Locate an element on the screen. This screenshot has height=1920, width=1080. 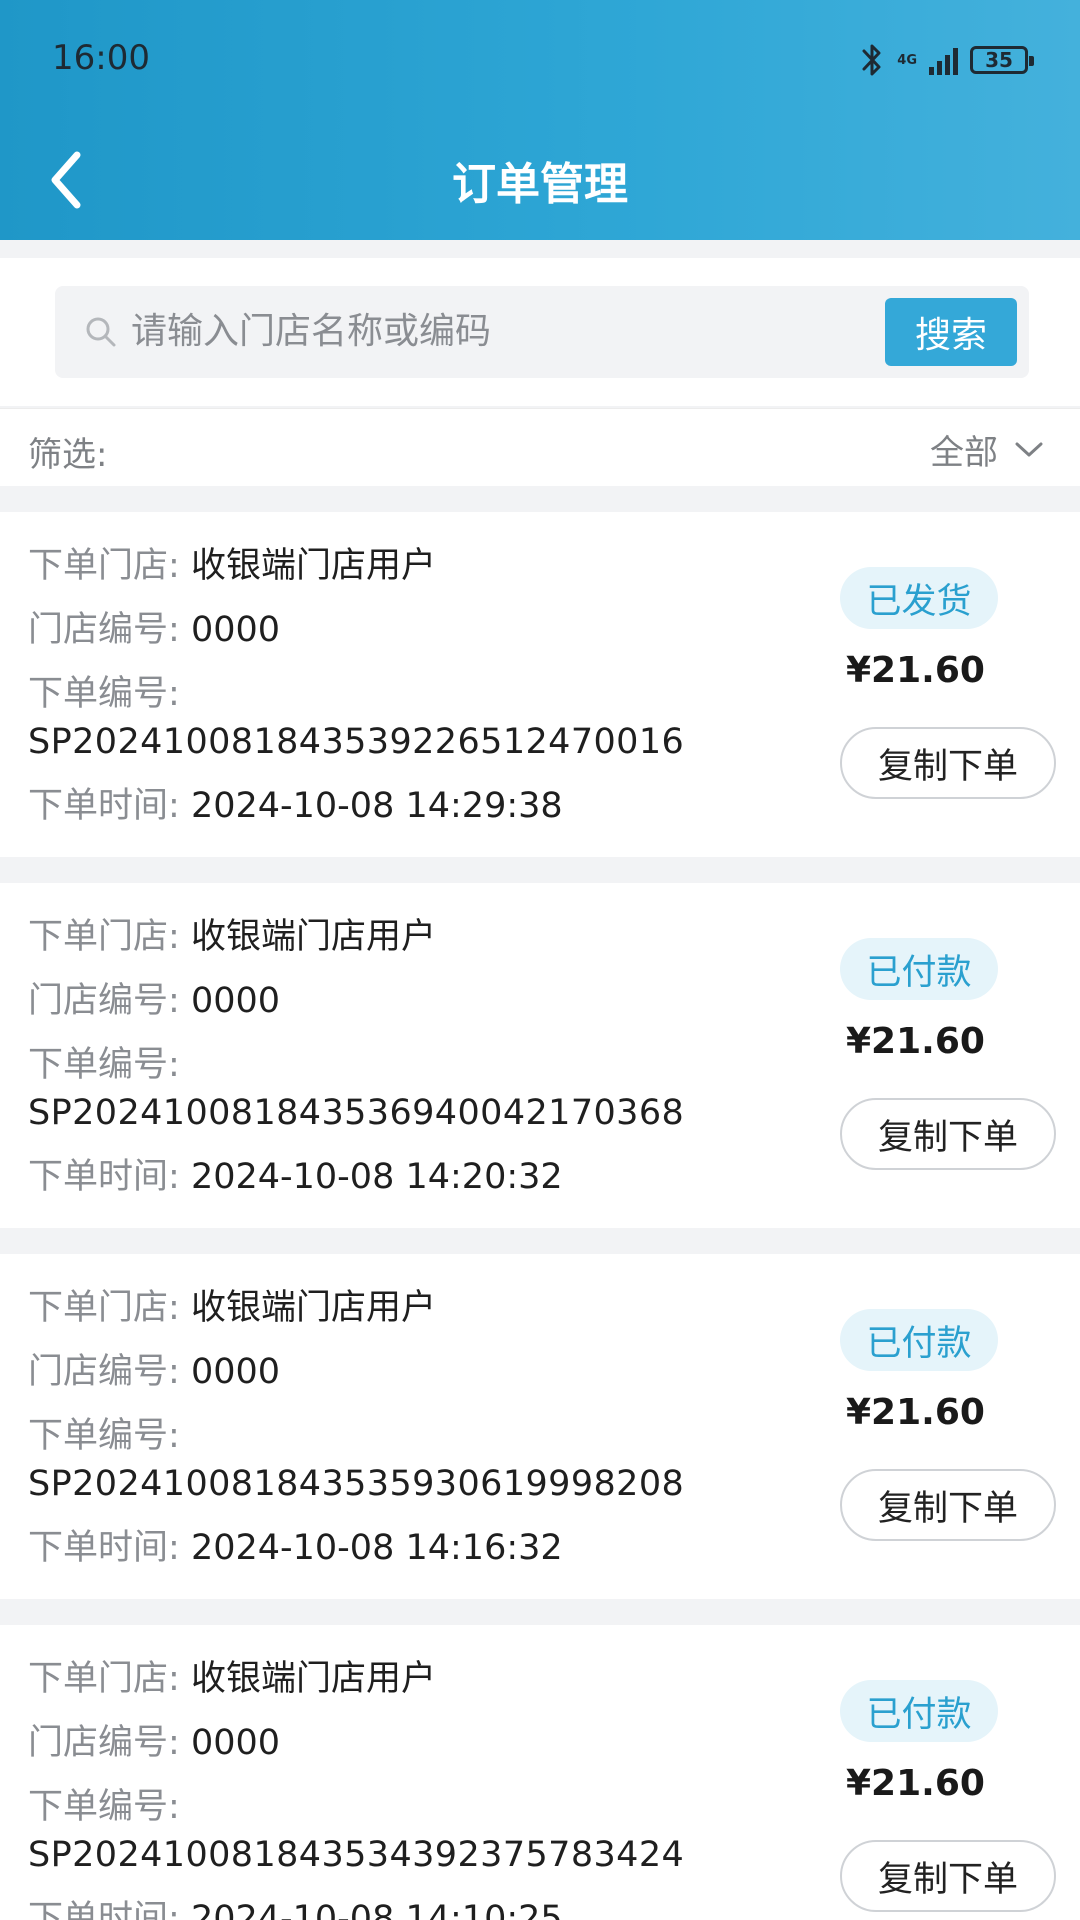
filter-dropdown: 全部 is located at coordinates (987, 449).